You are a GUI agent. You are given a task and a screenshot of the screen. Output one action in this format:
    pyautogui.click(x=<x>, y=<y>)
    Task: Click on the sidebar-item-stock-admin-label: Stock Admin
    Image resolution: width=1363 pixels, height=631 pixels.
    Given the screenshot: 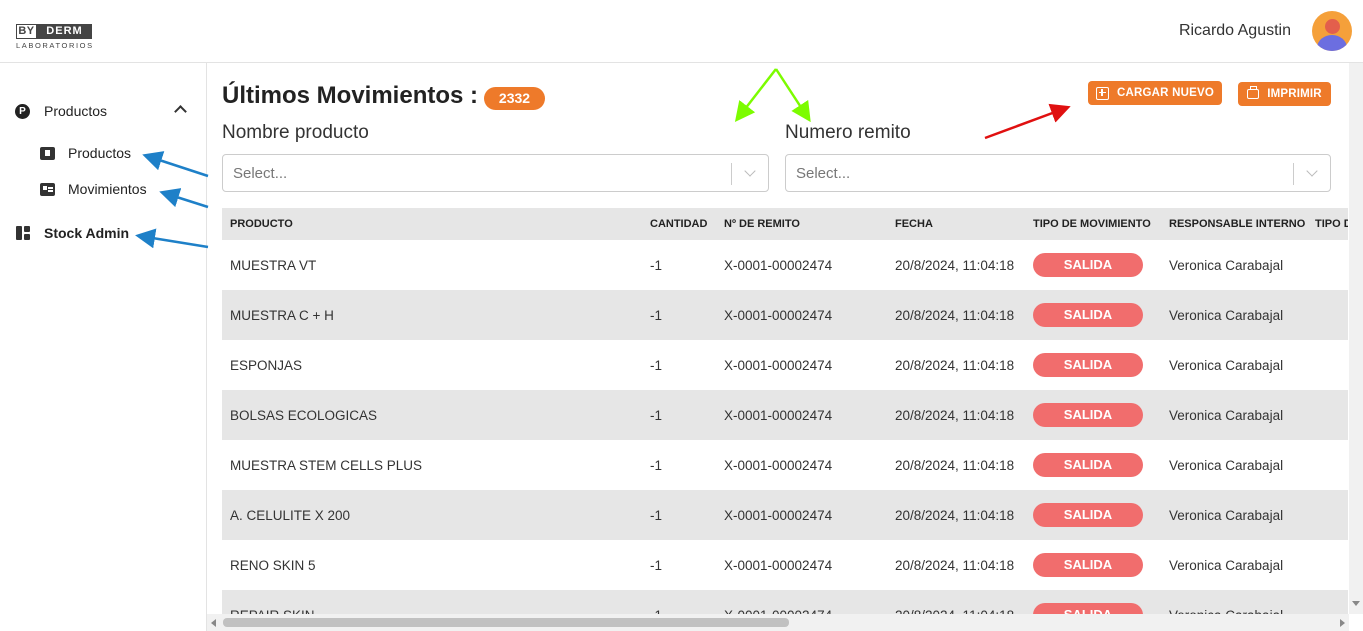 What is the action you would take?
    pyautogui.click(x=87, y=233)
    